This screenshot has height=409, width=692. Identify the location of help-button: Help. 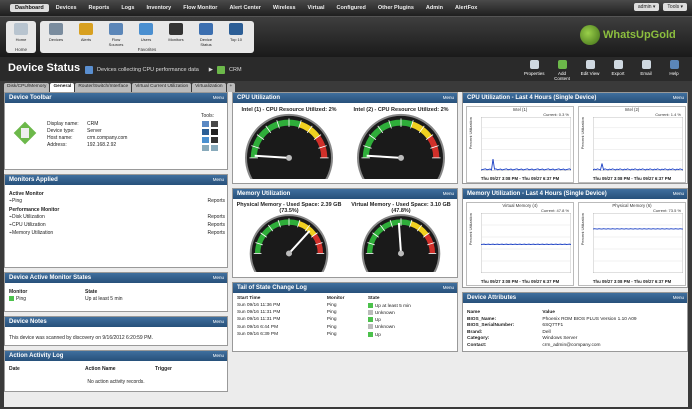
(674, 70).